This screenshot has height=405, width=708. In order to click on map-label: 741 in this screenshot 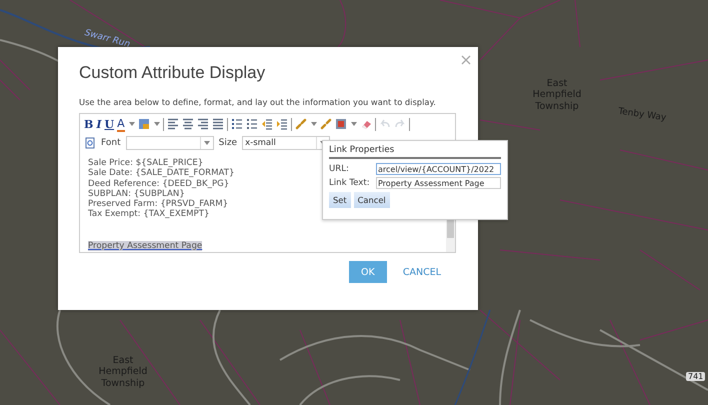, I will do `click(696, 376)`.